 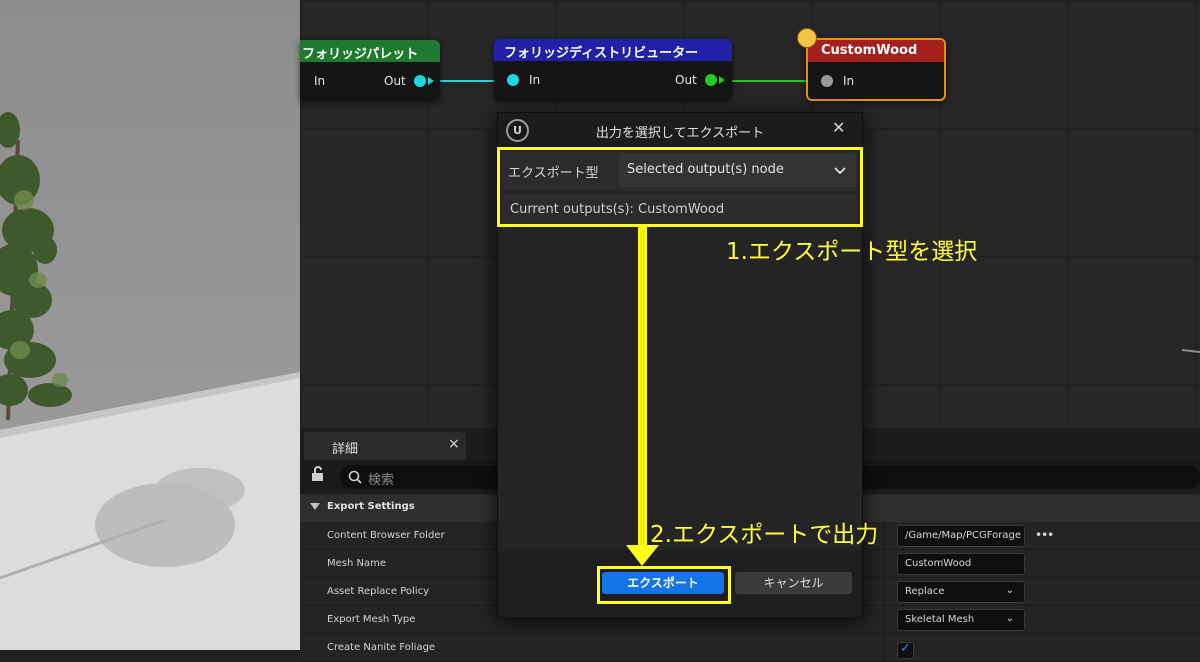 What do you see at coordinates (764, 535) in the screenshot?
I see `step2-annotation: 2.エクスポートで出力` at bounding box center [764, 535].